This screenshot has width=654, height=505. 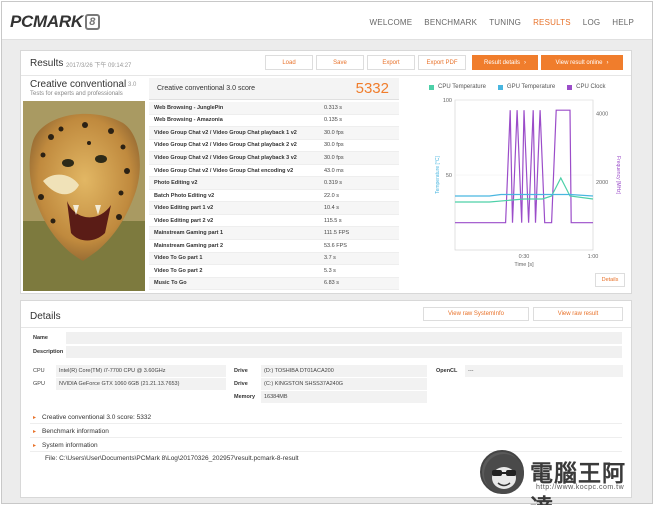 What do you see at coordinates (524, 257) in the screenshot?
I see `x-tick-label: 0:30` at bounding box center [524, 257].